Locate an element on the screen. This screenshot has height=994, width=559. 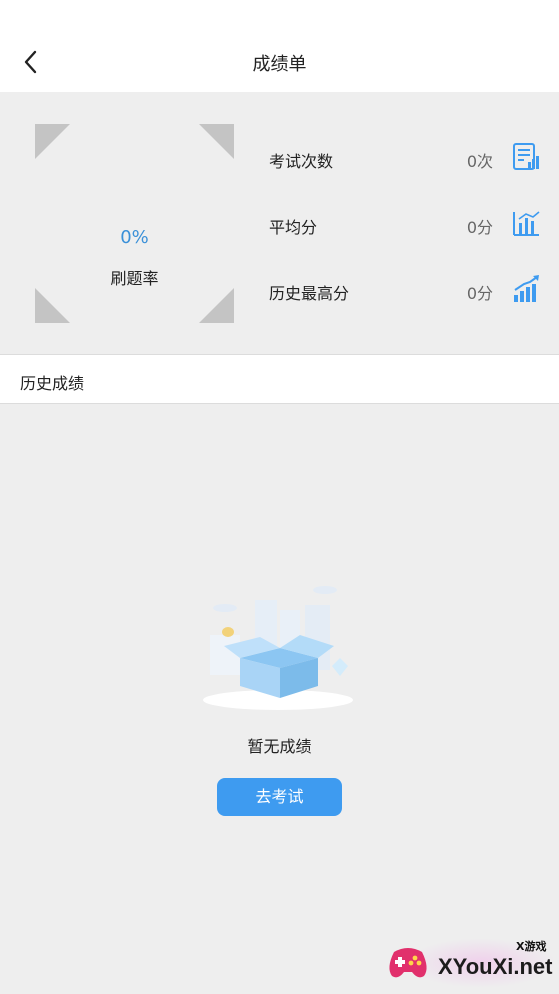
site-watermark: X游戏 XYouXi.net is located at coordinates (471, 962).